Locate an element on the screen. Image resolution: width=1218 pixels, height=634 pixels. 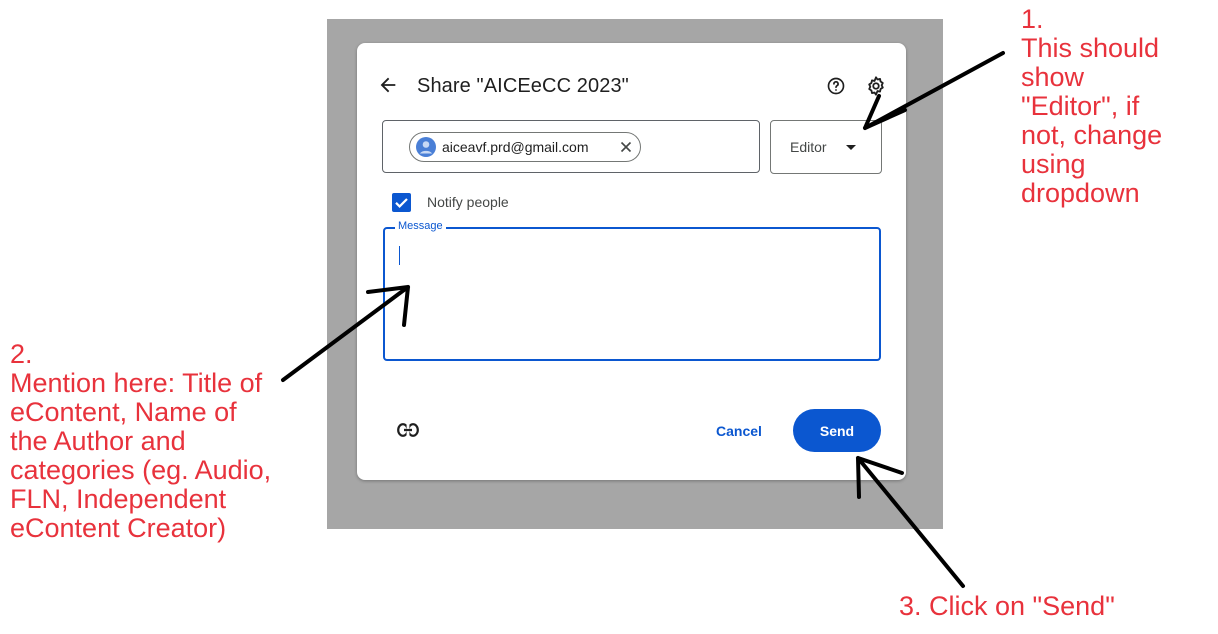
note2-line: FLN, Independent is located at coordinates (118, 499).